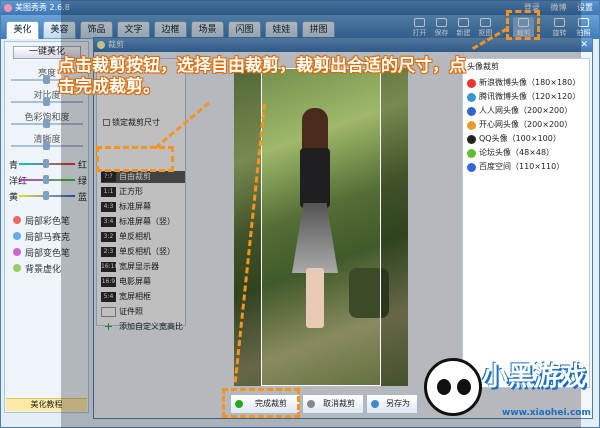  I want to click on renren-icon, so click(471, 111).